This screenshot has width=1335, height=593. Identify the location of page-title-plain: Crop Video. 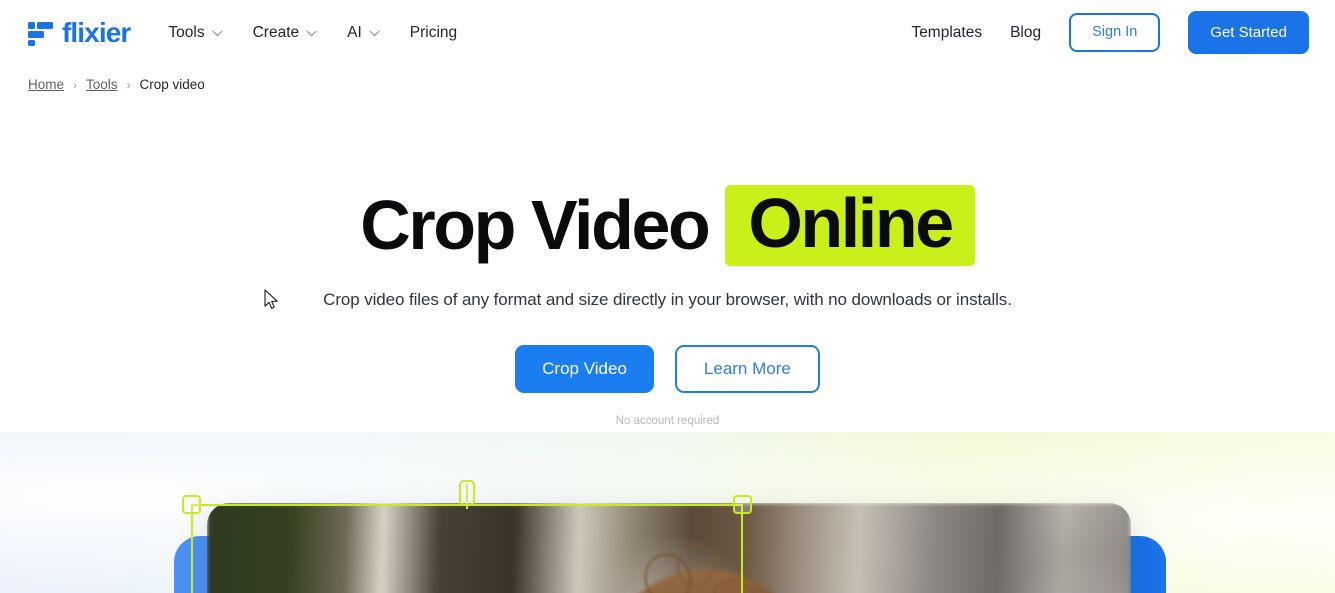
(535, 224).